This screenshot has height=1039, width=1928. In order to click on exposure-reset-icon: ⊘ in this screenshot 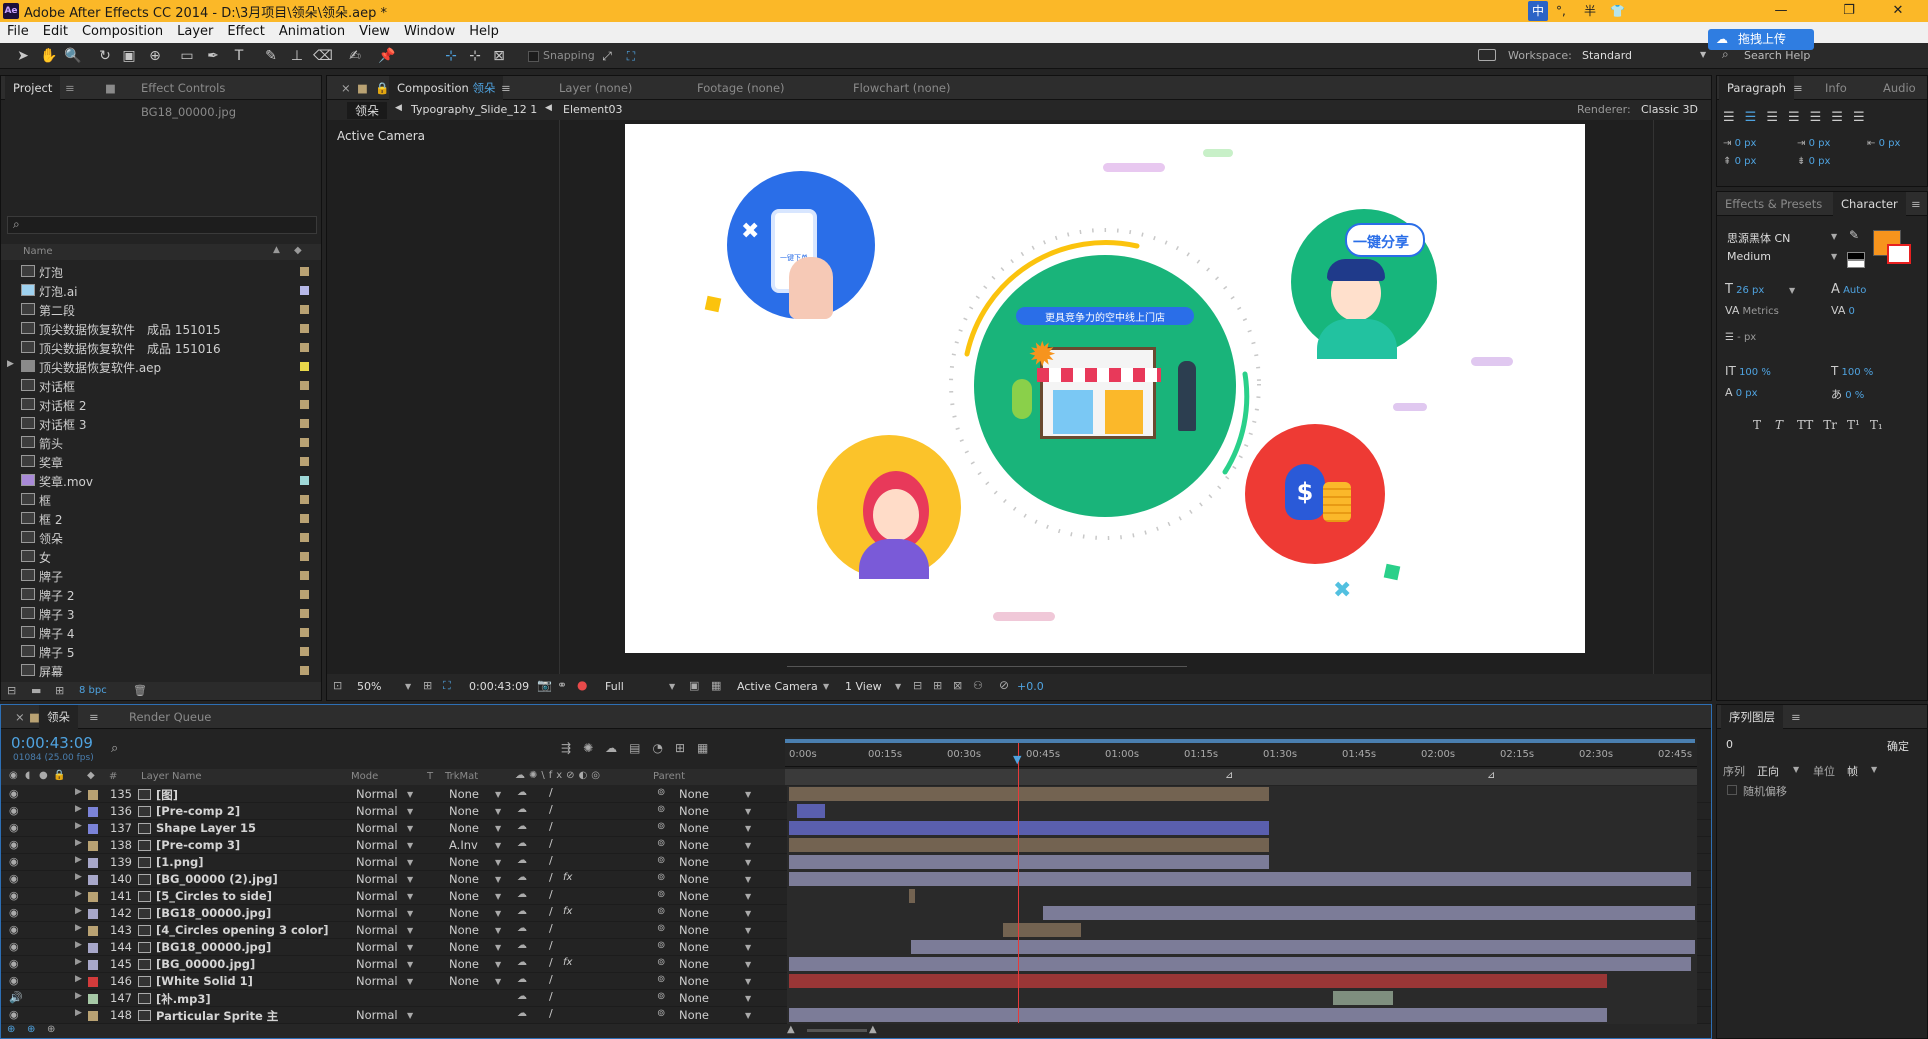, I will do `click(1004, 685)`.